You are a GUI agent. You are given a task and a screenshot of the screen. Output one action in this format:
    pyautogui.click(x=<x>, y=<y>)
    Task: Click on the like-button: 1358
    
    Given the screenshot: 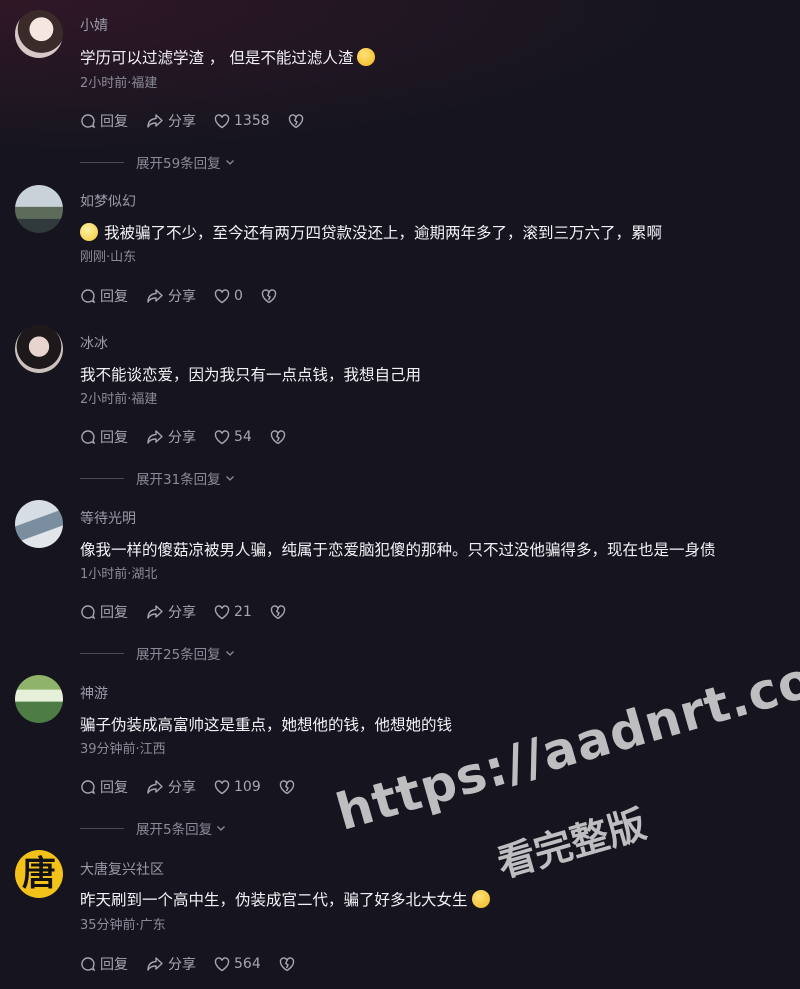 What is the action you would take?
    pyautogui.click(x=242, y=121)
    